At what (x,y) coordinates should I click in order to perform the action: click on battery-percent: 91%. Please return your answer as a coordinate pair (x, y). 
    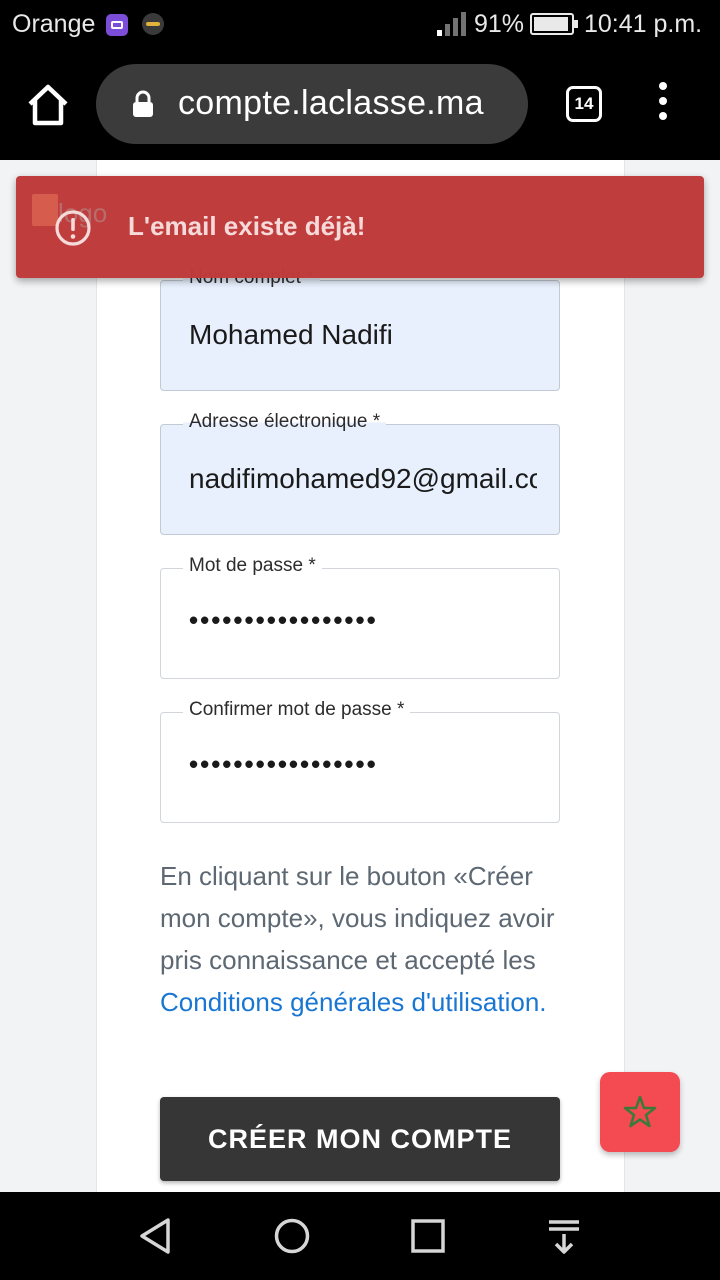
    Looking at the image, I should click on (499, 24).